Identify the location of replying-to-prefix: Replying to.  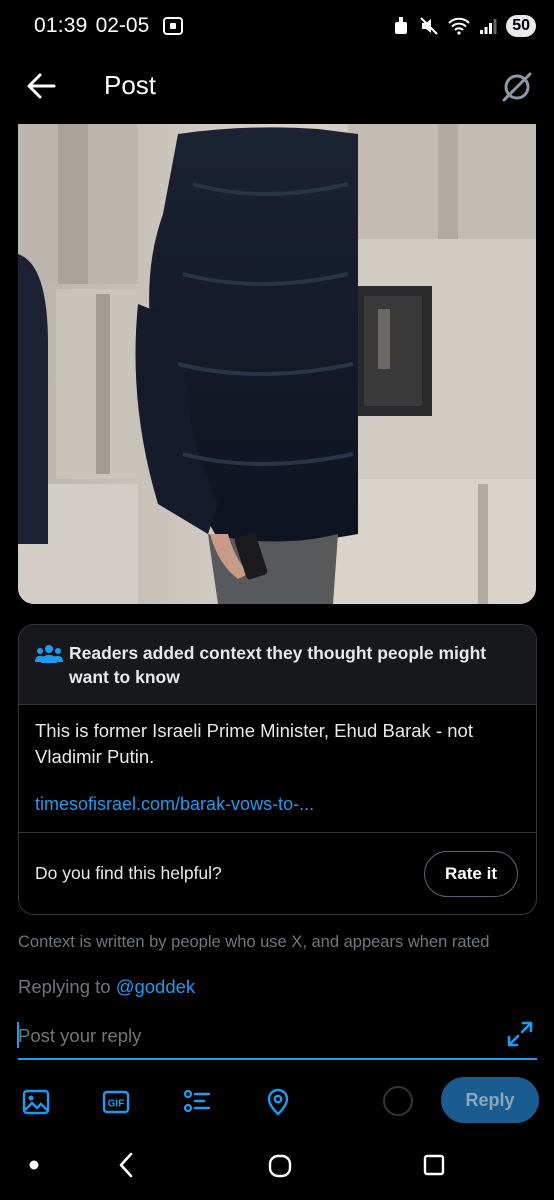
(67, 986).